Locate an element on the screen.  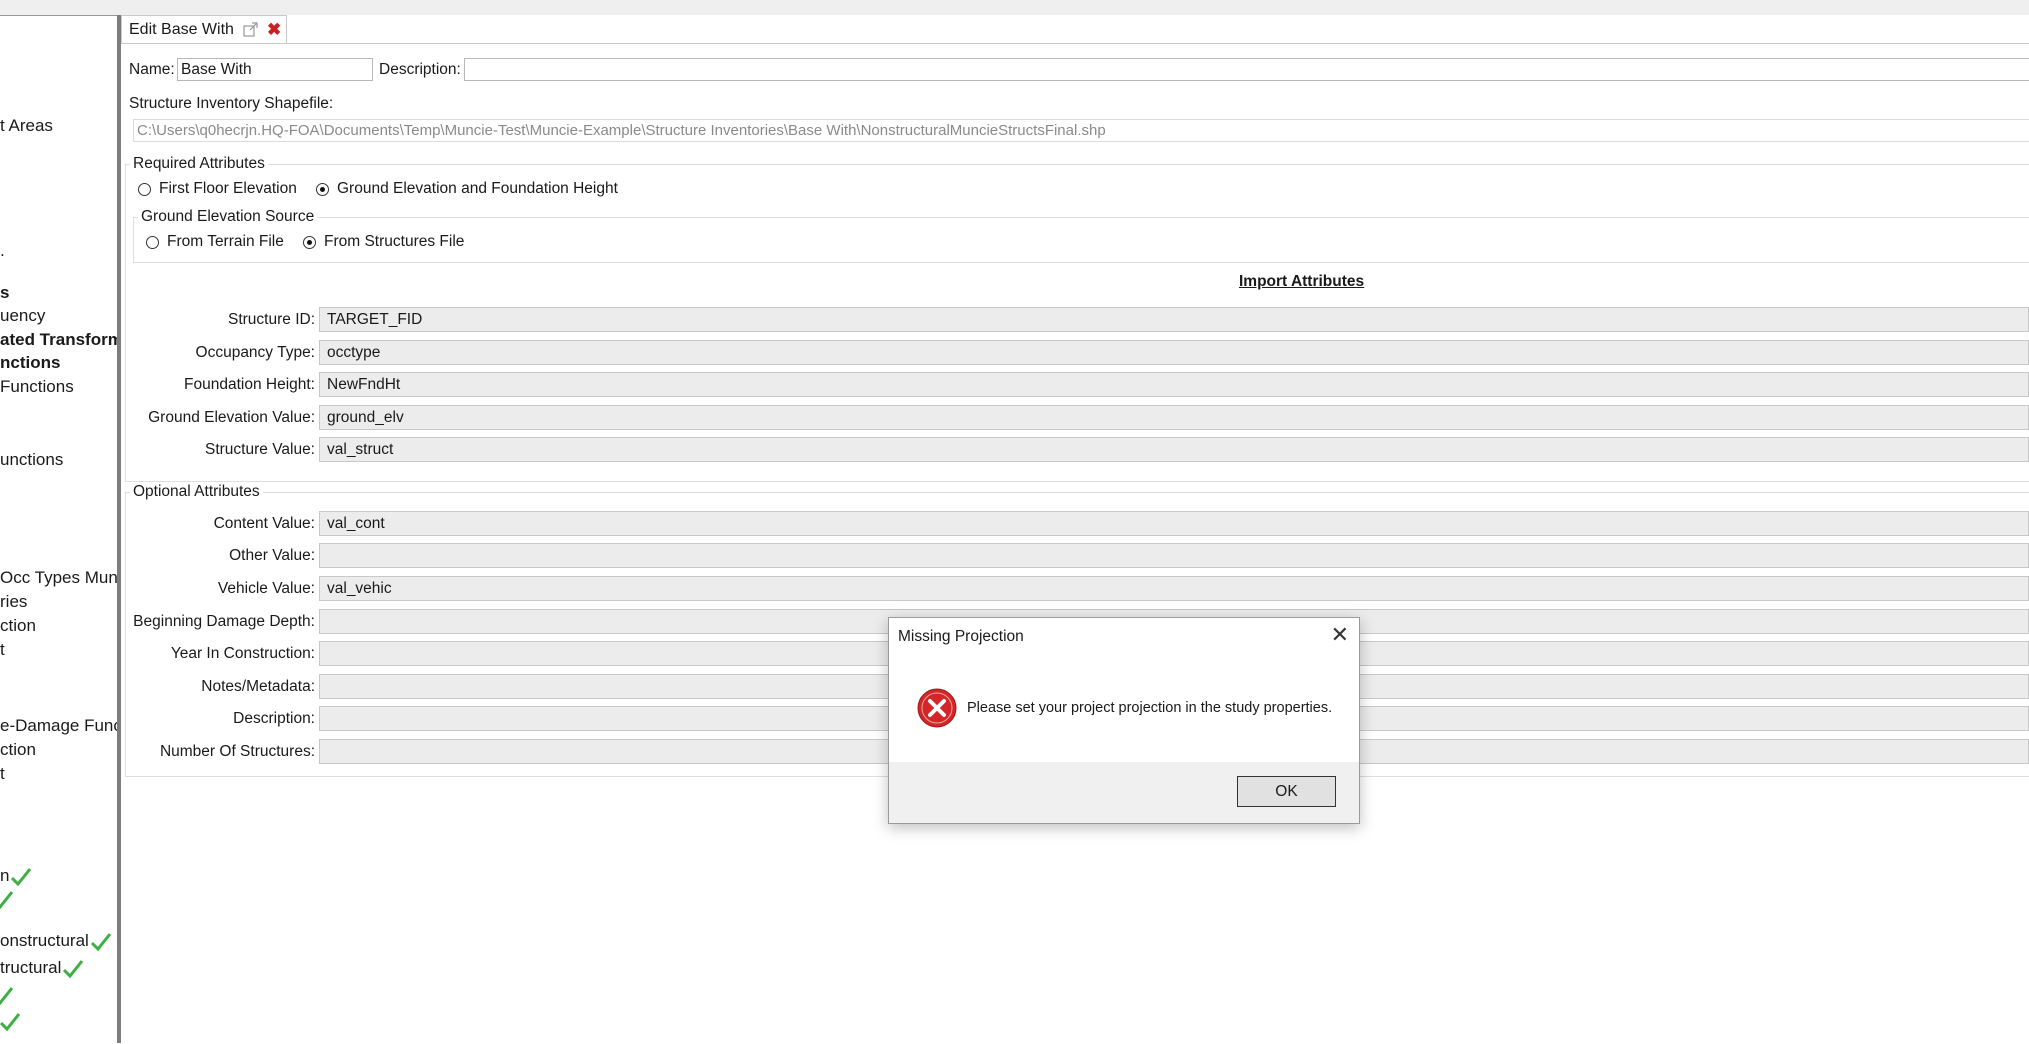
tree-item-label: . is located at coordinates (2, 250).